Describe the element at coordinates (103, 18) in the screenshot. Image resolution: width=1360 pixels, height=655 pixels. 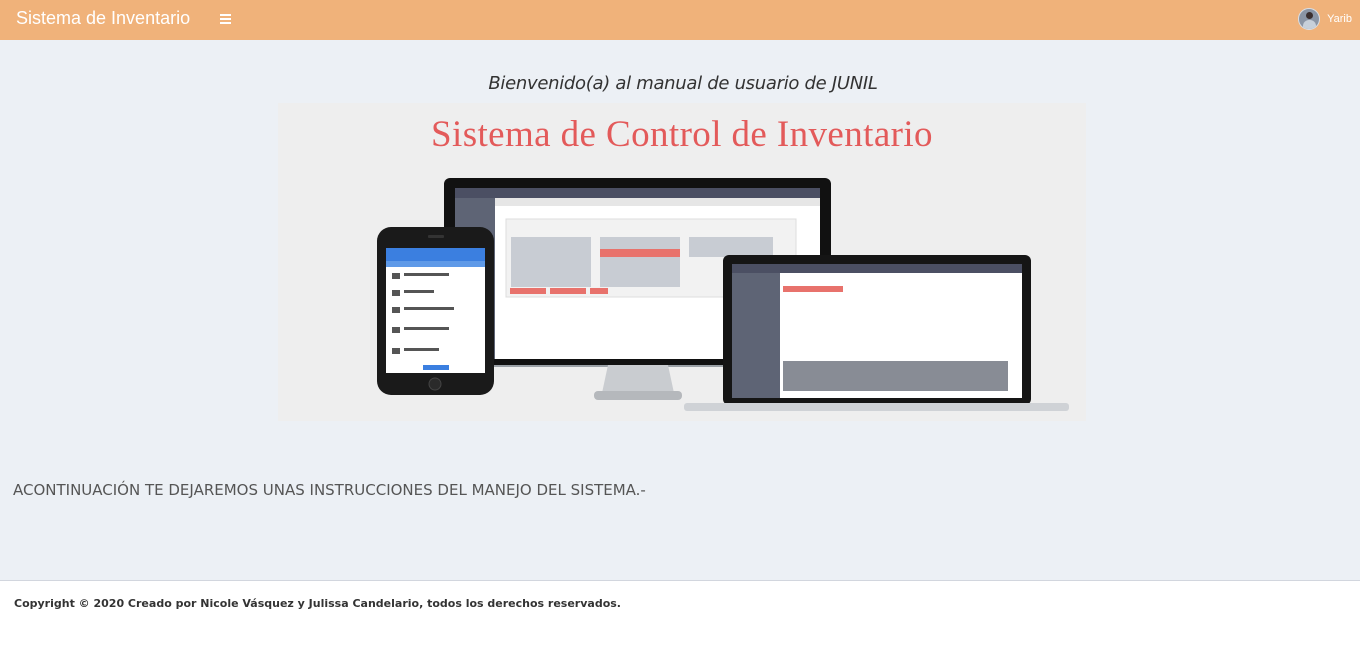
I see `app-brand: Sistema de Inventario` at that location.